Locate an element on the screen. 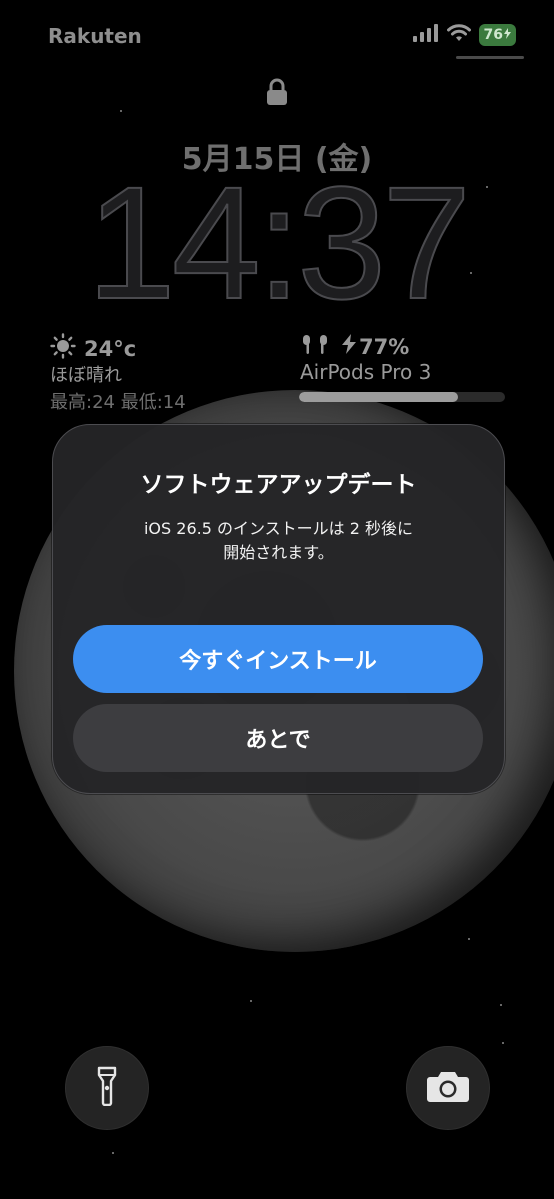 The width and height of the screenshot is (554, 1199). lock-icon is located at coordinates (277, 94).